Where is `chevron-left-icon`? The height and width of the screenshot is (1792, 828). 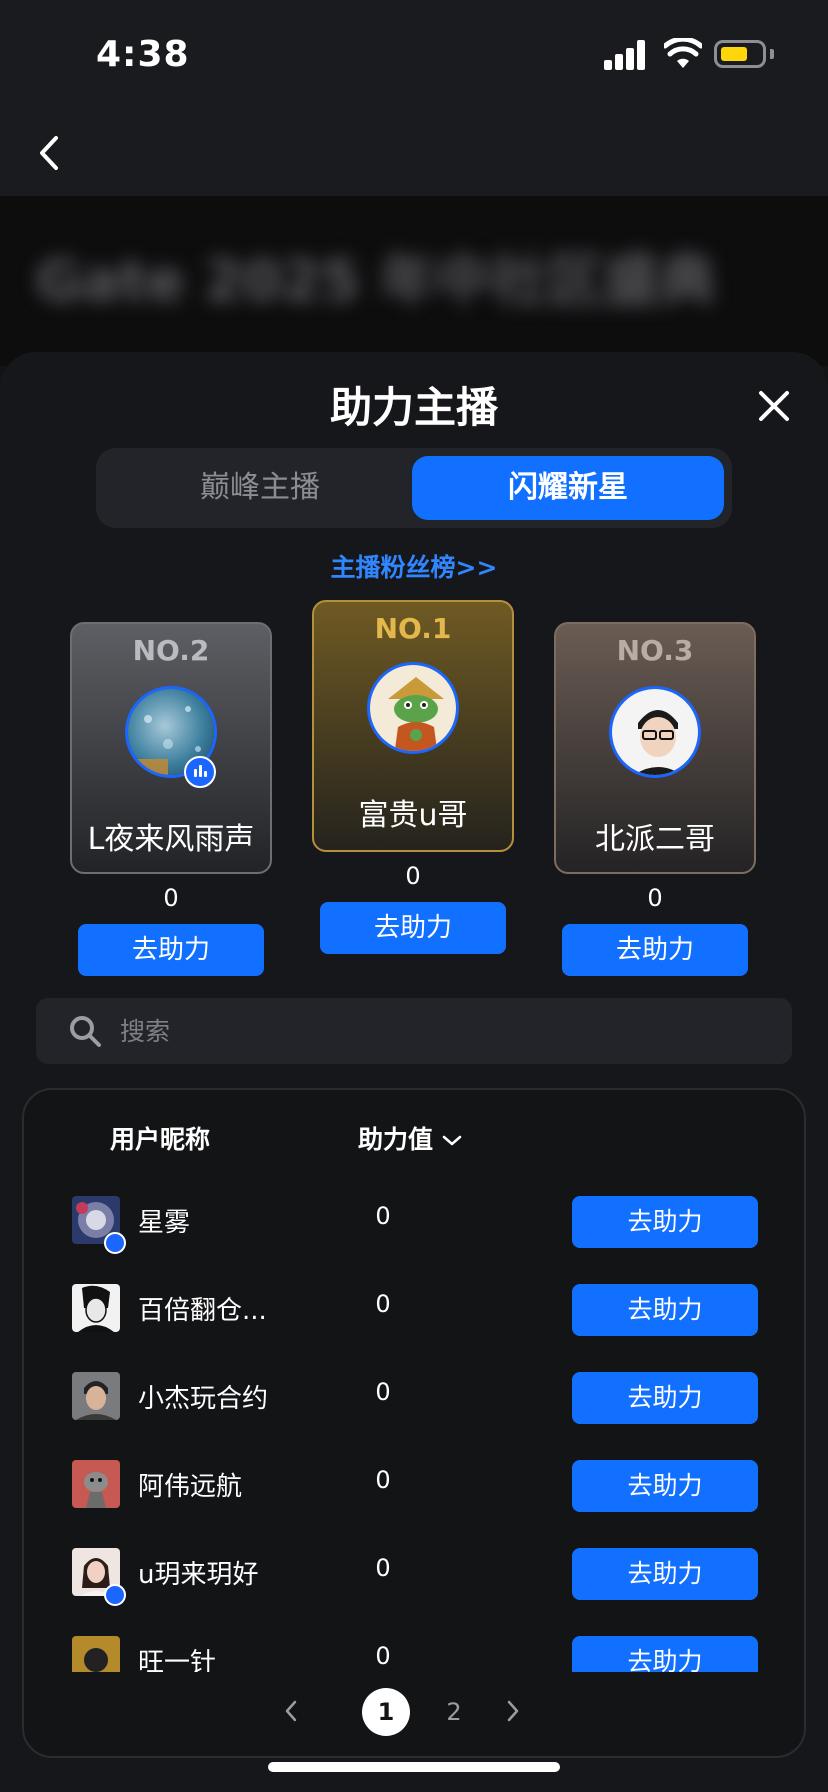 chevron-left-icon is located at coordinates (291, 1711).